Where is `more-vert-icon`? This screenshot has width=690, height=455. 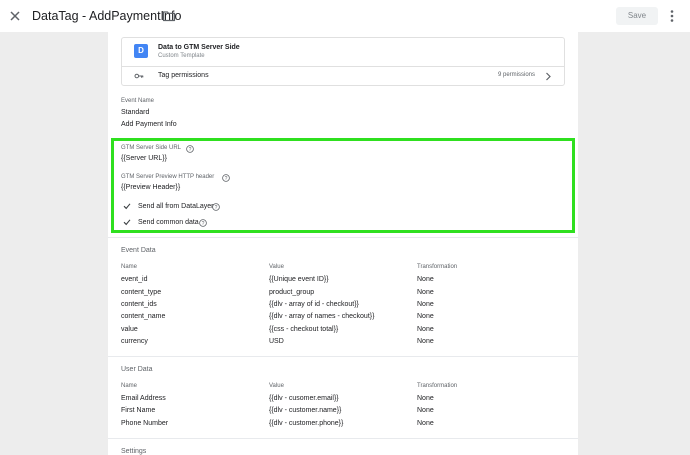 more-vert-icon is located at coordinates (672, 16).